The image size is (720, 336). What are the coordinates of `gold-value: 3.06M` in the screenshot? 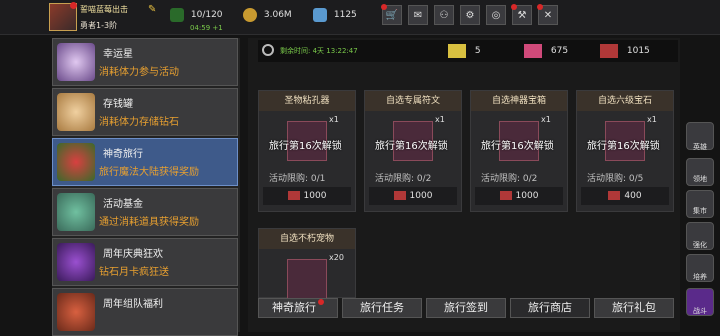 It's located at (277, 15).